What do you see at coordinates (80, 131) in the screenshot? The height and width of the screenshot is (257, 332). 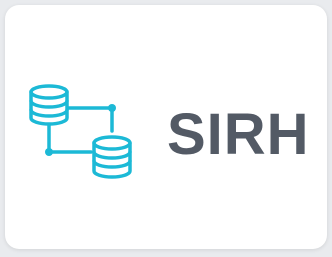 I see `database-network-icon` at bounding box center [80, 131].